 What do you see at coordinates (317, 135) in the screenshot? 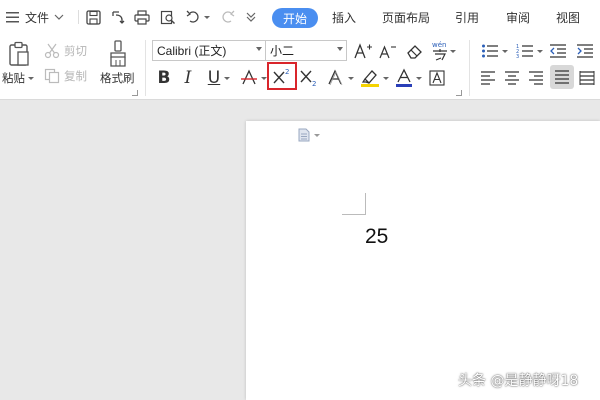
I see `paragraph-handle-dropdown-caret` at bounding box center [317, 135].